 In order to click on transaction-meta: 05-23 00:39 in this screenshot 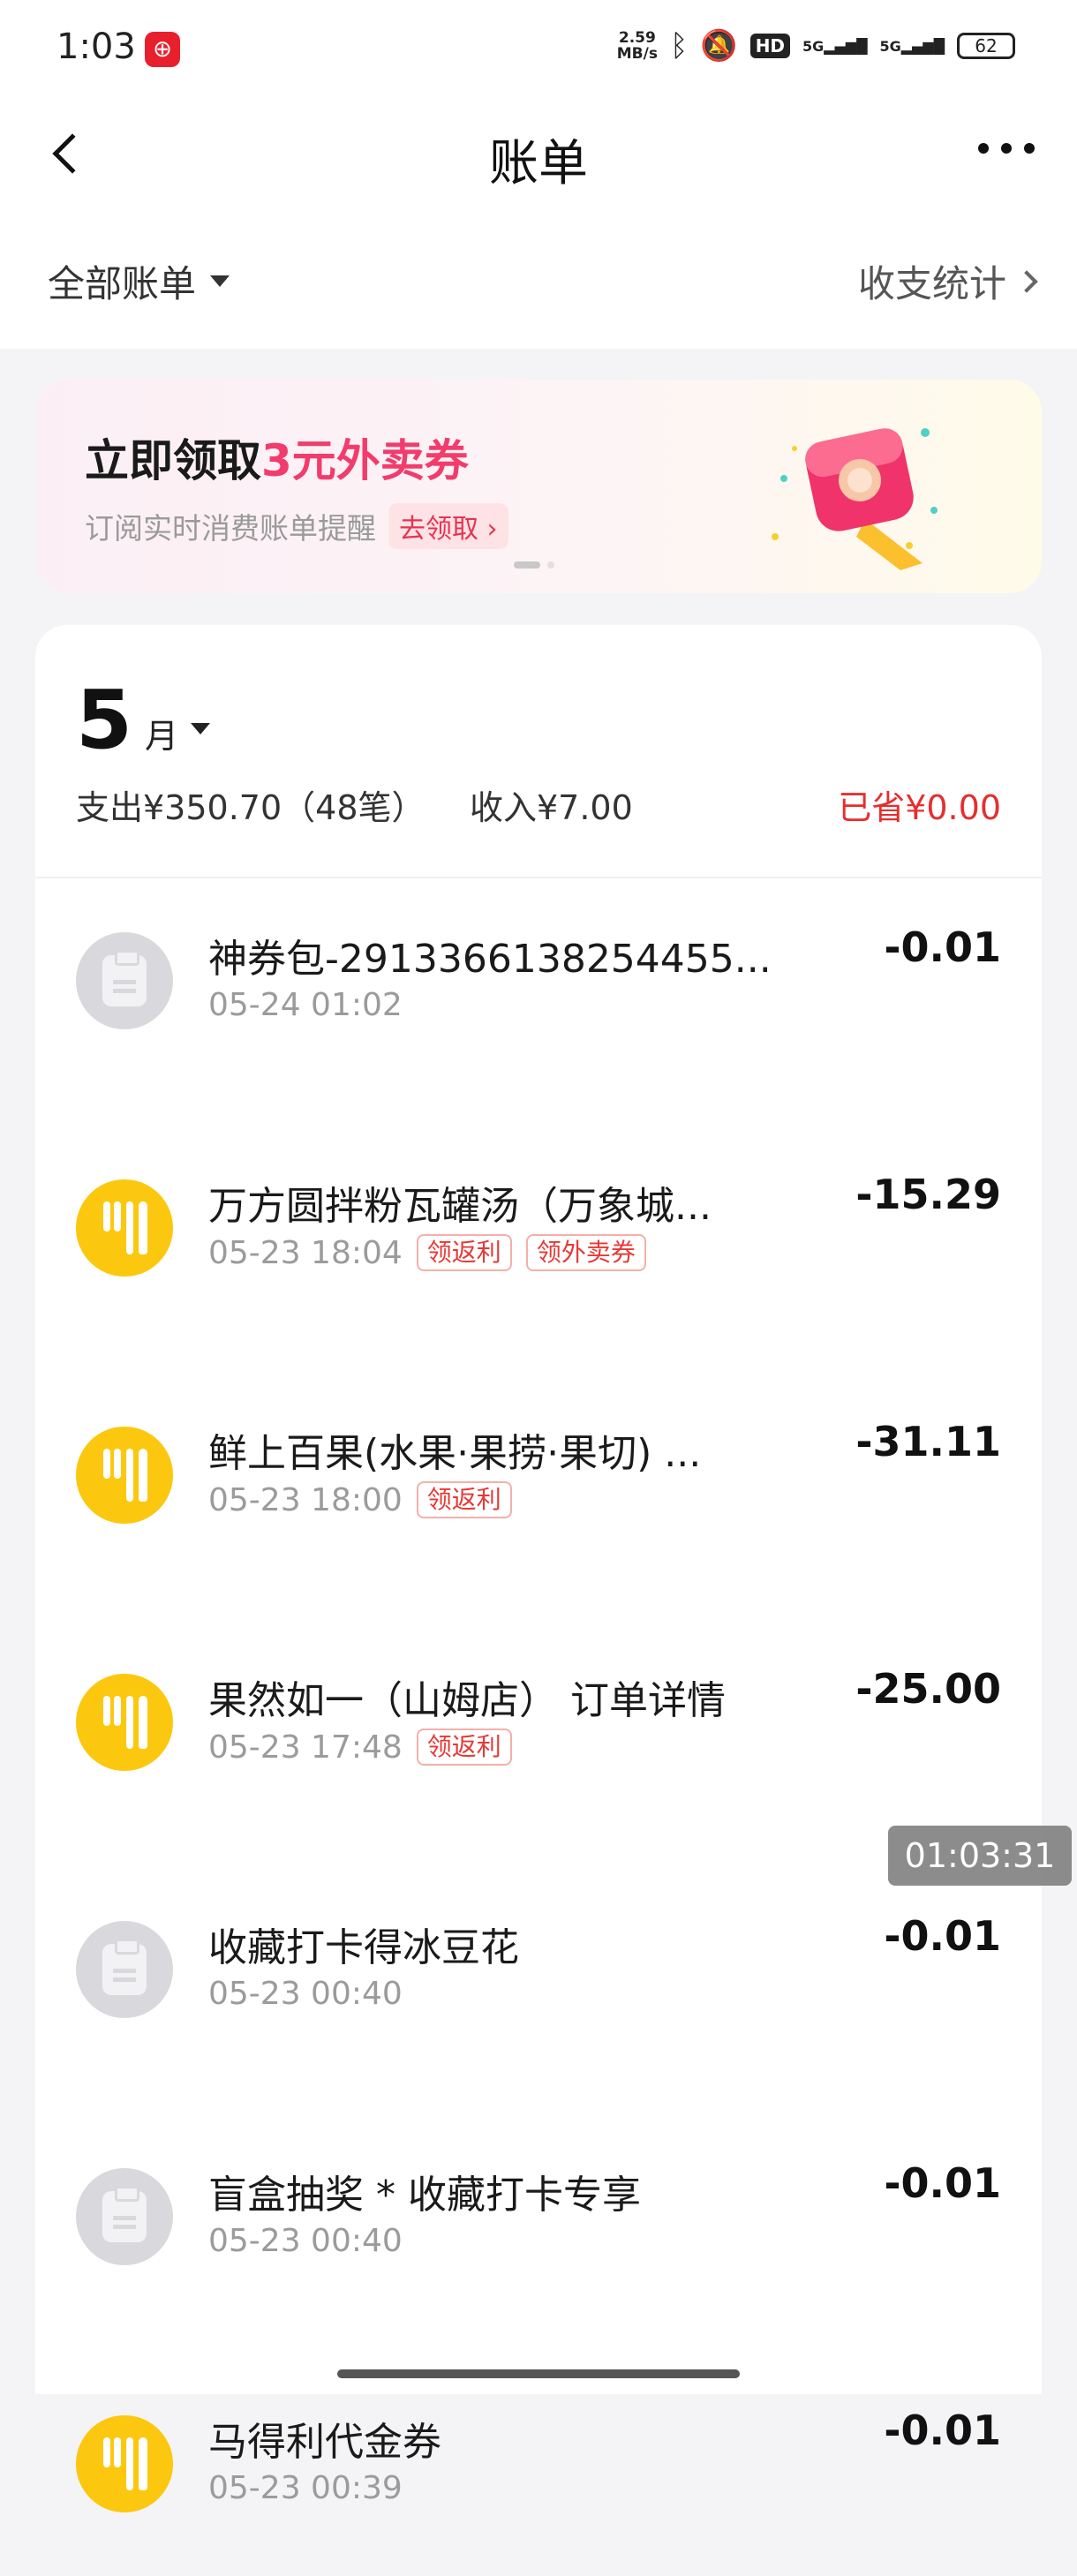, I will do `click(305, 2488)`.